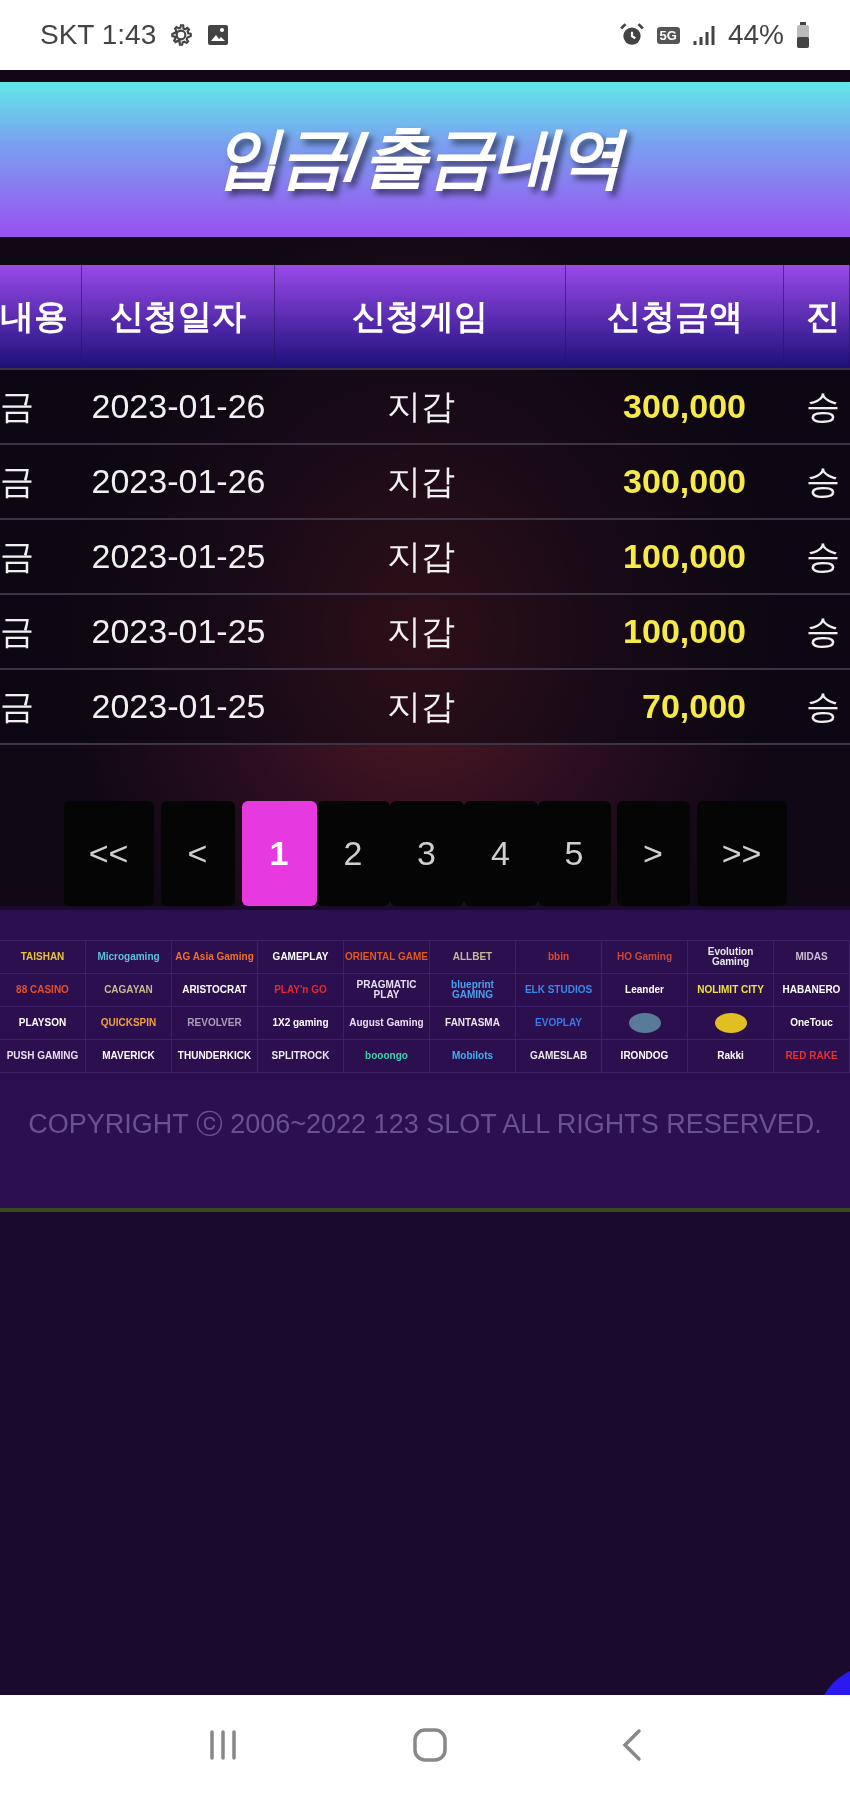  What do you see at coordinates (42, 1056) in the screenshot?
I see `provider-logo: PUSH GAMING` at bounding box center [42, 1056].